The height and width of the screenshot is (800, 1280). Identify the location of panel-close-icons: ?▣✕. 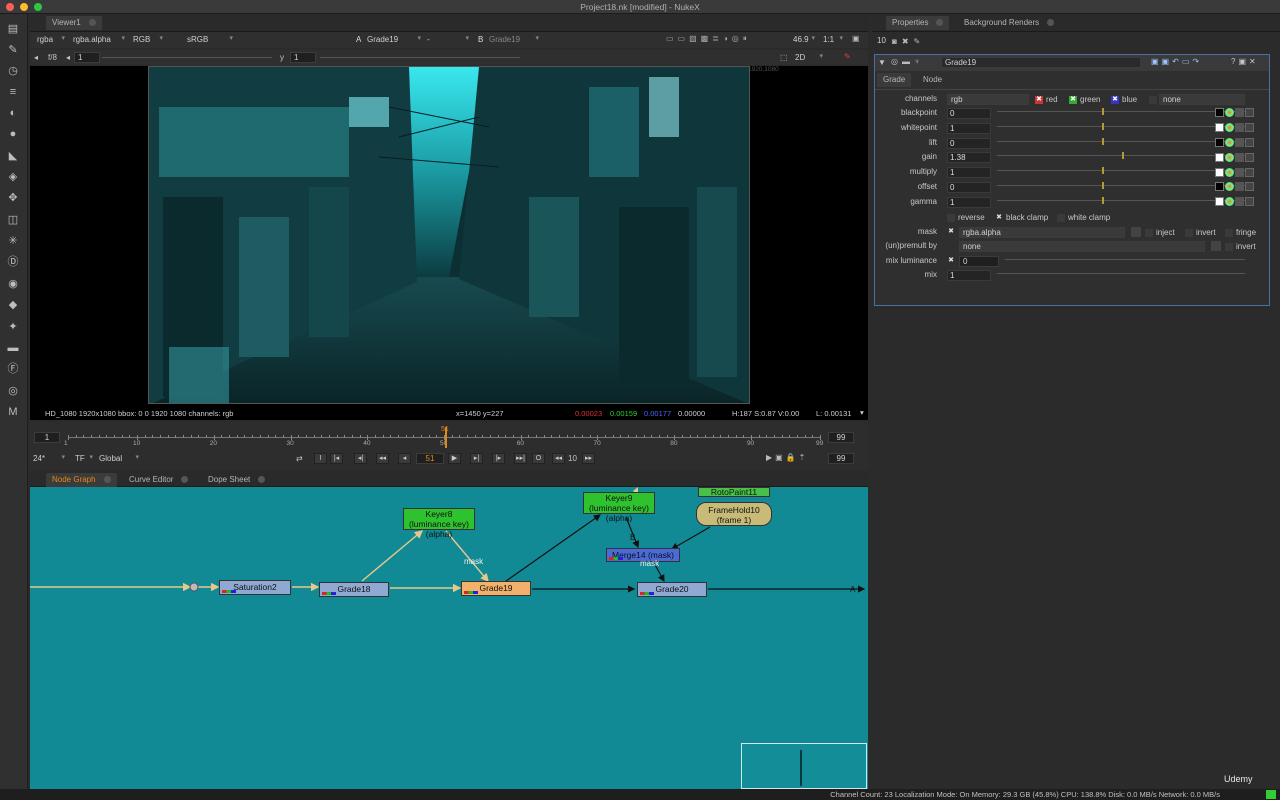
(1245, 61).